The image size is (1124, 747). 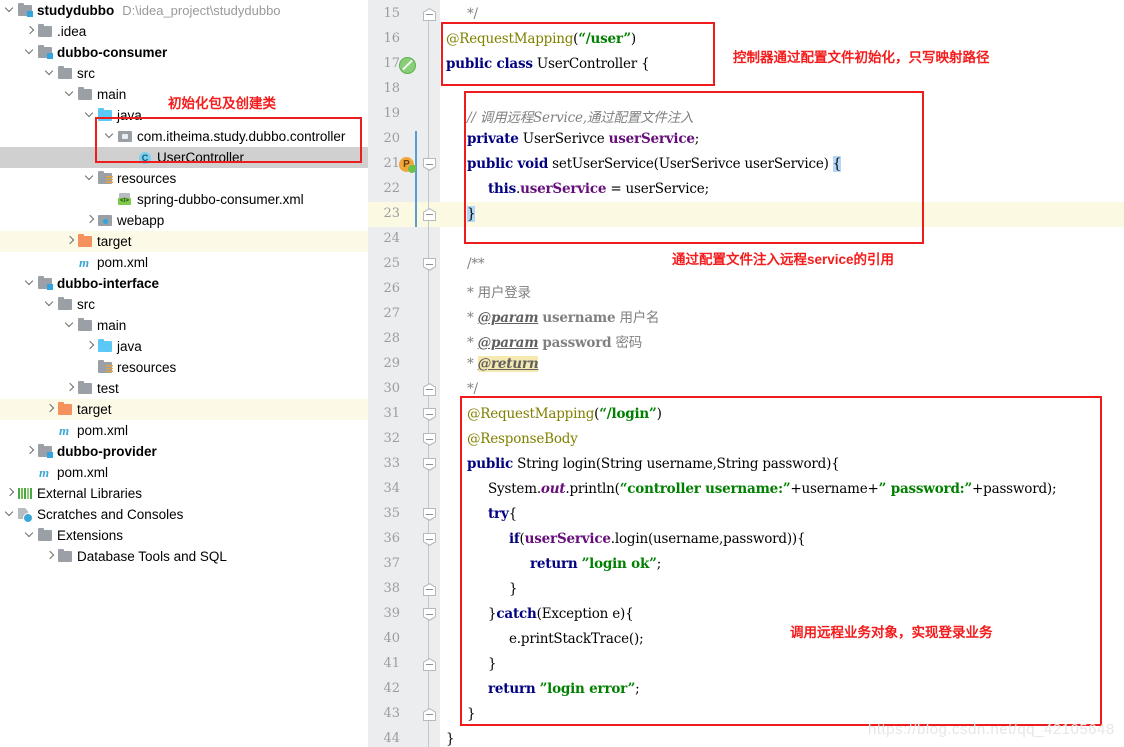 I want to click on tree-row-dubbo-interface: dubbo-interface, so click(x=184, y=283).